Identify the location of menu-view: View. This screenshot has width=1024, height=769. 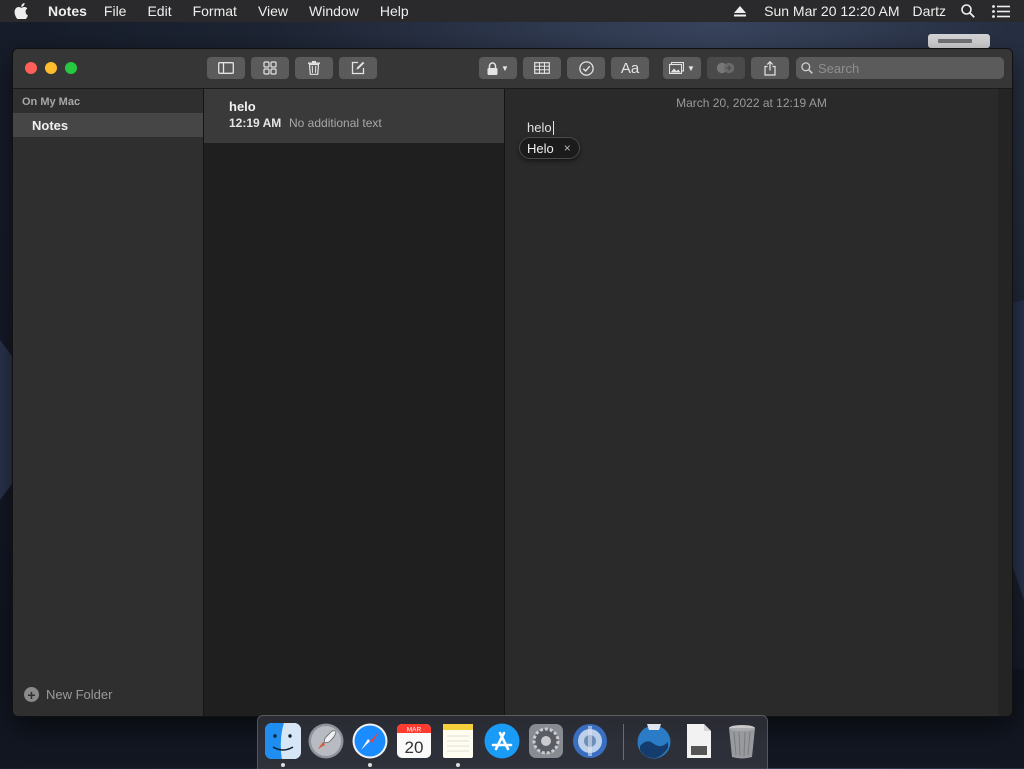
(273, 11).